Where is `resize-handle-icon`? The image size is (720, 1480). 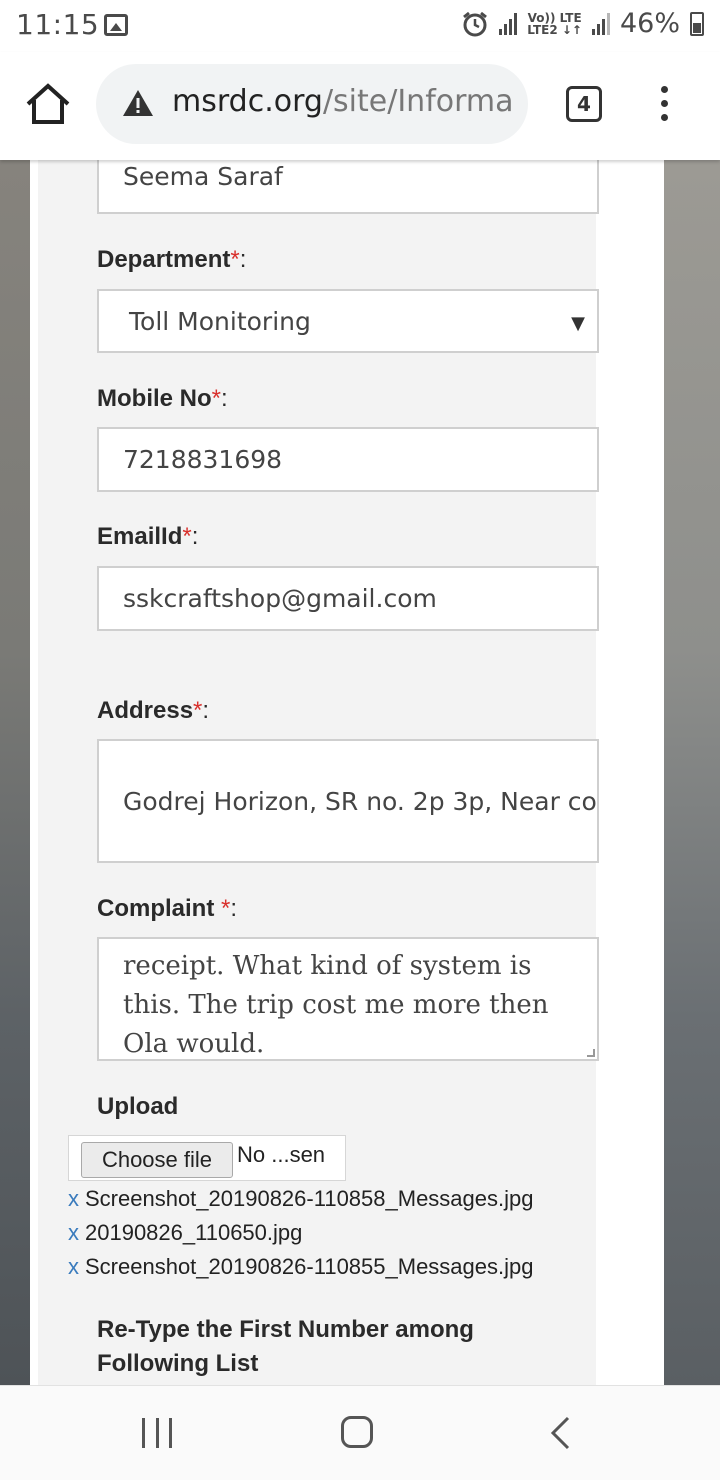
resize-handle-icon is located at coordinates (591, 1053).